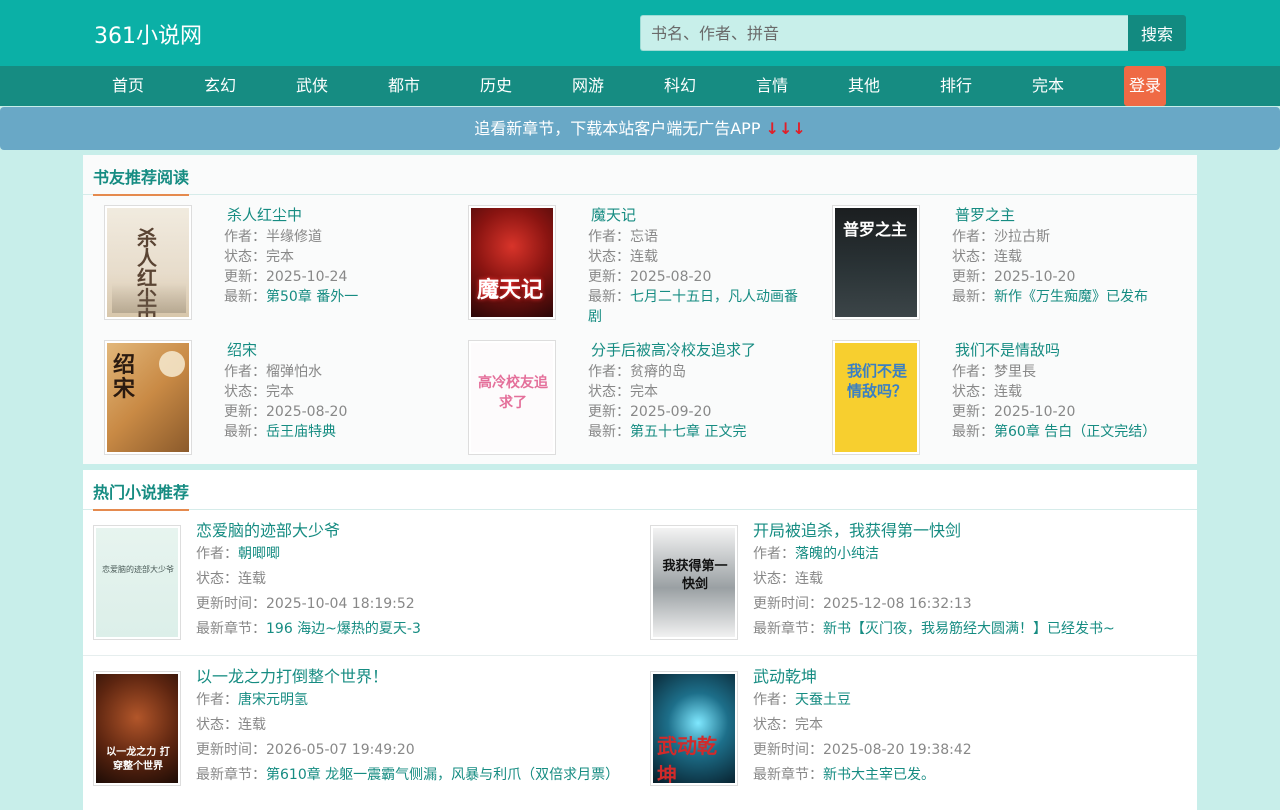 This screenshot has width=1280, height=810. I want to click on nav-item-paihang: 排行, so click(956, 86).